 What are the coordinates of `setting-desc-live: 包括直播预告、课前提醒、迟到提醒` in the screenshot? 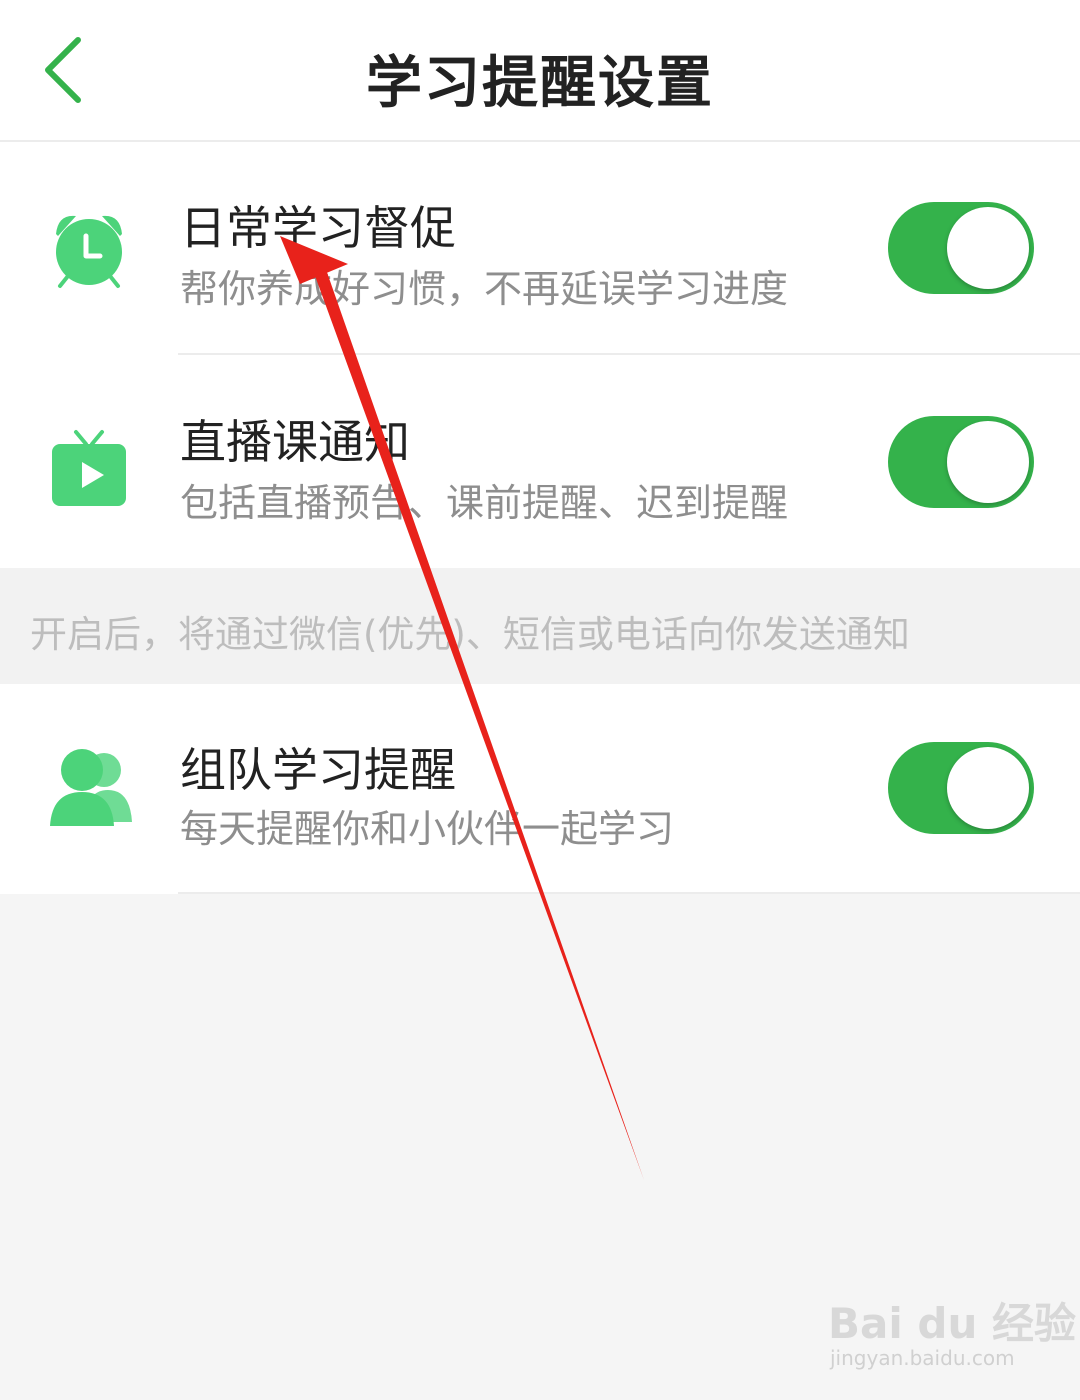 It's located at (484, 503).